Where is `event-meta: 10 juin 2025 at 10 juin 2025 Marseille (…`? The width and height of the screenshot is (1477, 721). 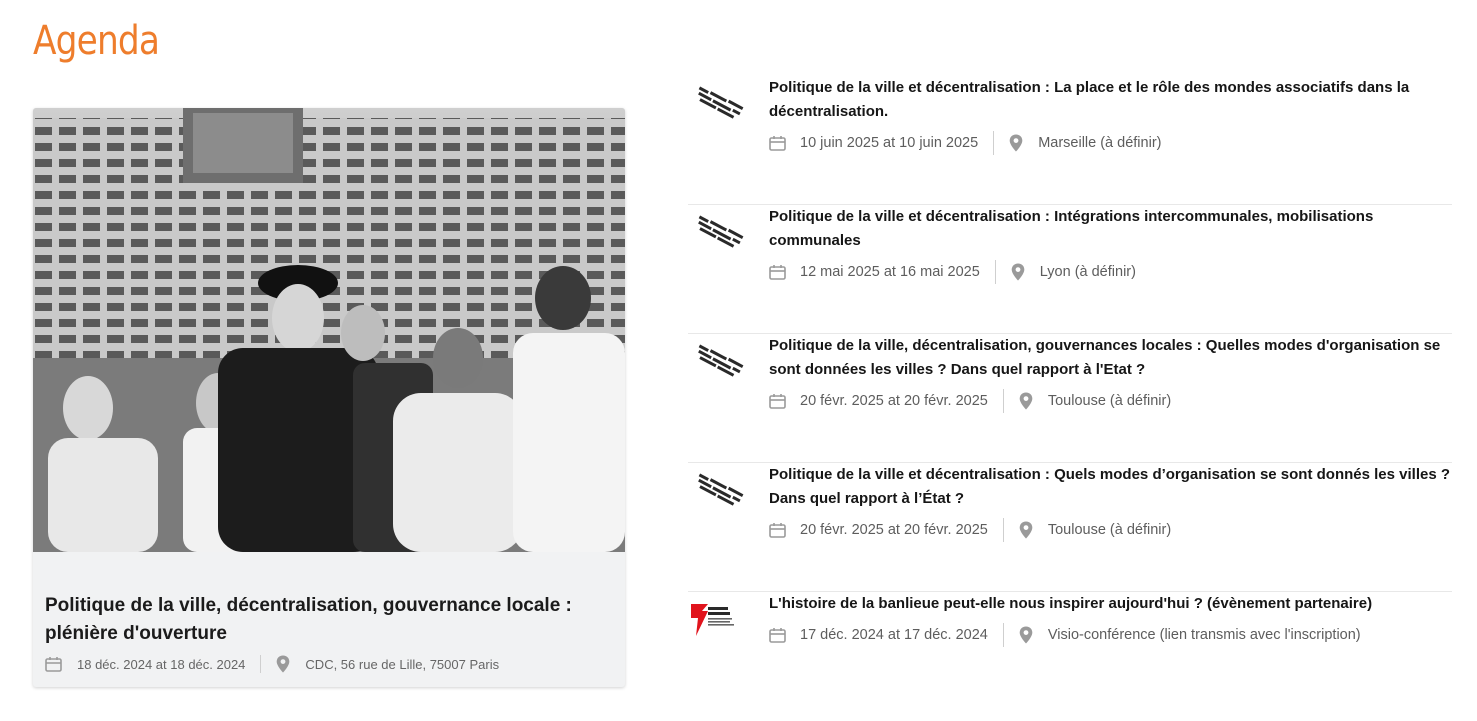 event-meta: 10 juin 2025 at 10 juin 2025 Marseille (… is located at coordinates (965, 143).